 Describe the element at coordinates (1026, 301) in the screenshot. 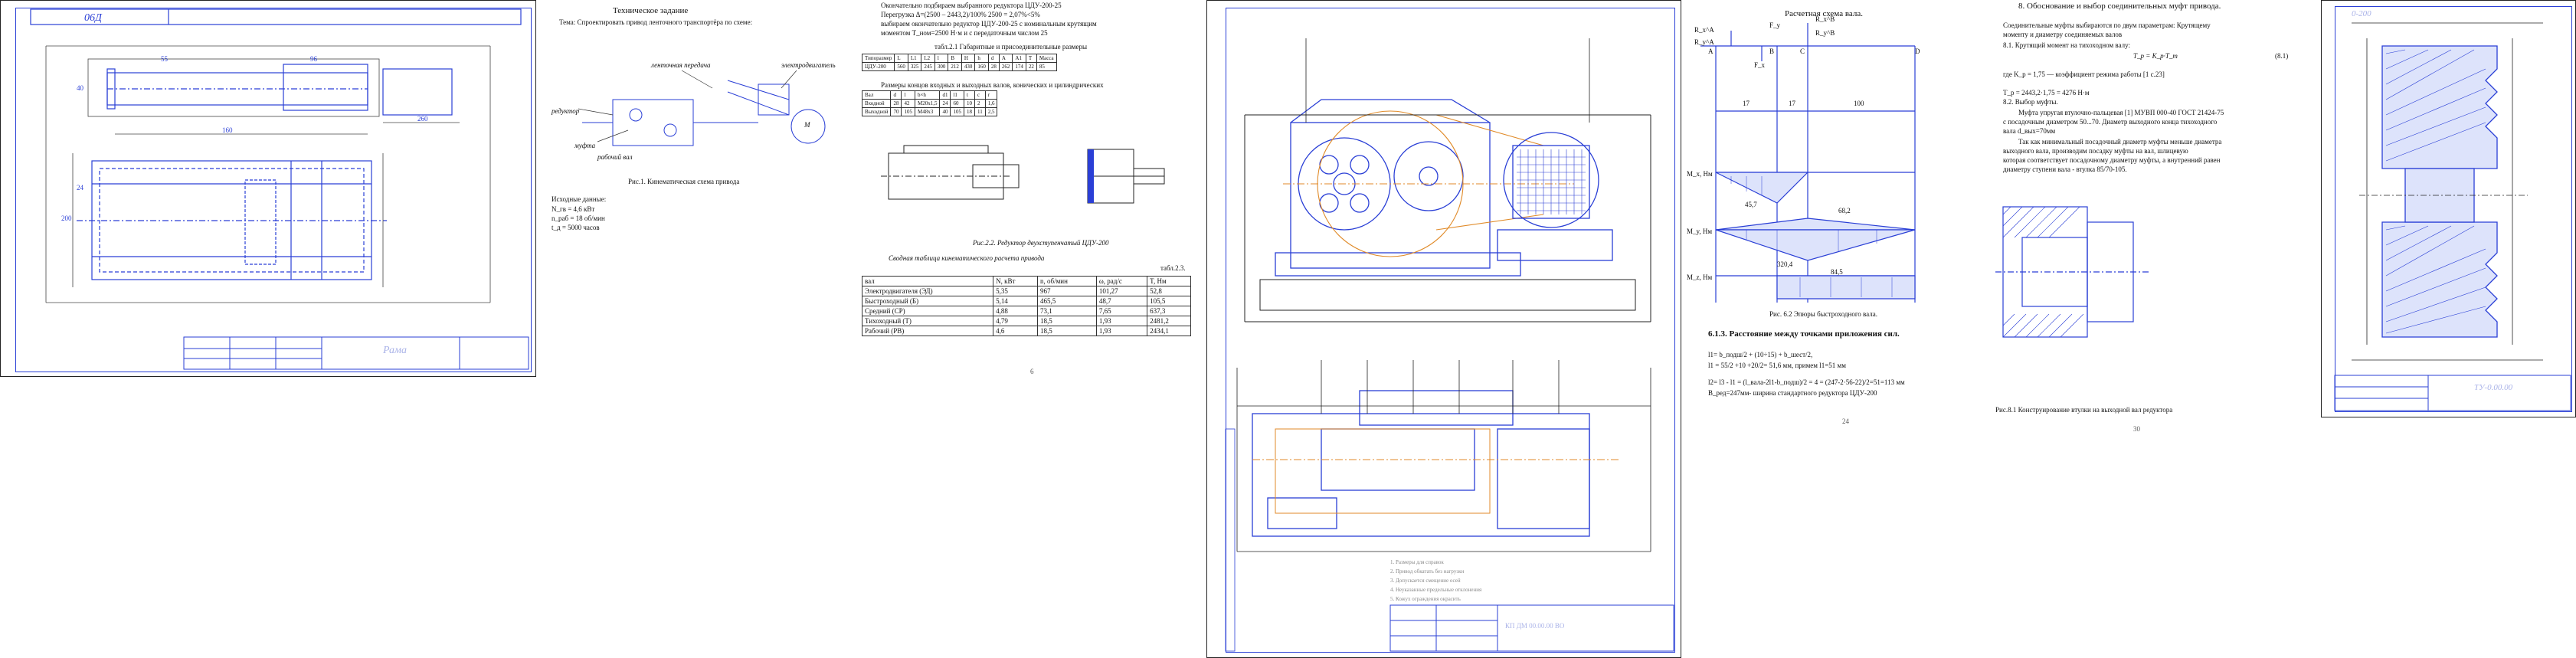

I see `table-row: Быстроходный (Б) 5,14 465,5 48,7 105,5` at that location.